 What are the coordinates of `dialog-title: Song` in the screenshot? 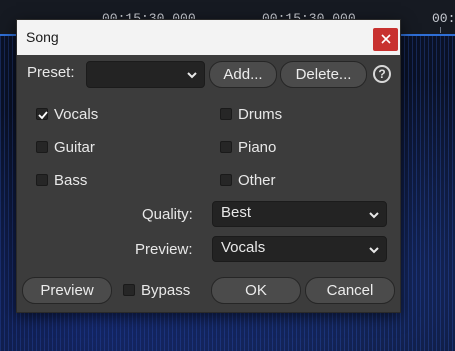 It's located at (42, 37).